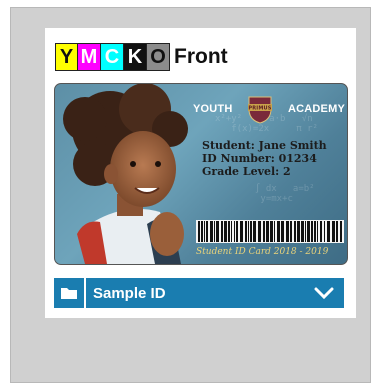 The width and height of the screenshot is (380, 387). I want to click on school-name-right: ACADEMY, so click(316, 109).